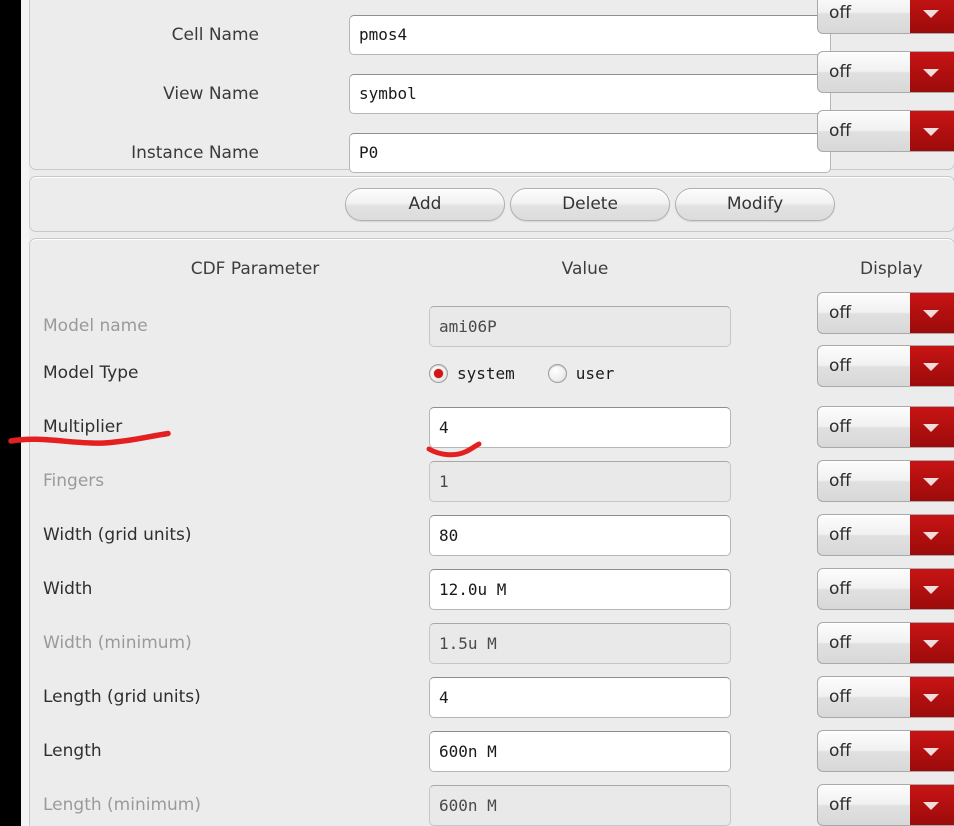 Image resolution: width=954 pixels, height=826 pixels. I want to click on width-minimum-display-dropdown: off, so click(885, 643).